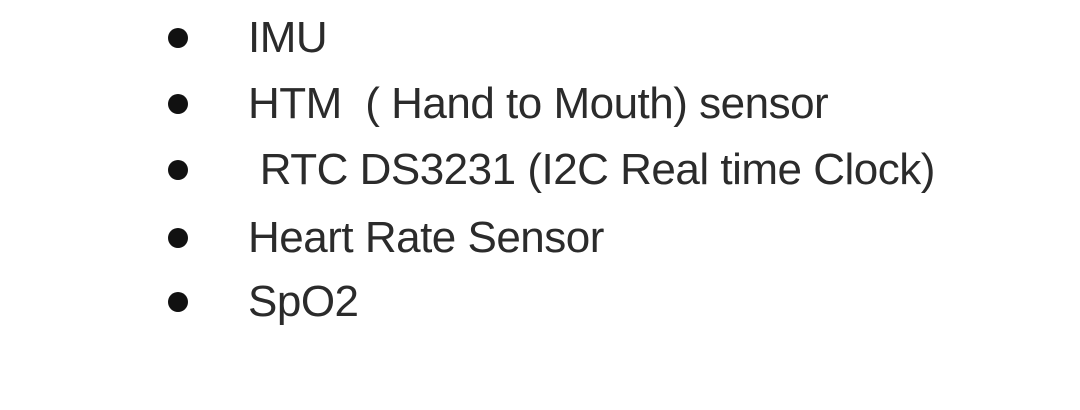 The height and width of the screenshot is (410, 1080). Describe the element at coordinates (303, 301) in the screenshot. I see `list-item-label: SpO2` at that location.